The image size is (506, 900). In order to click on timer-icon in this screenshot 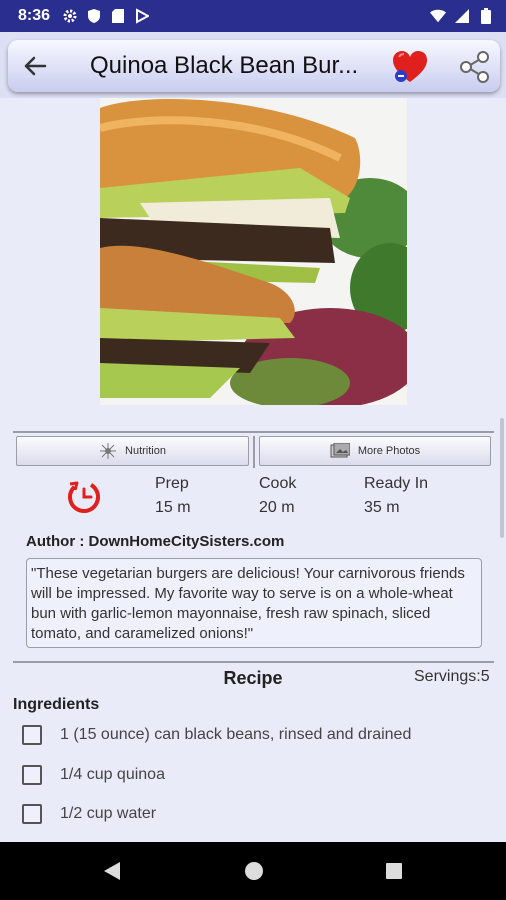, I will do `click(84, 495)`.